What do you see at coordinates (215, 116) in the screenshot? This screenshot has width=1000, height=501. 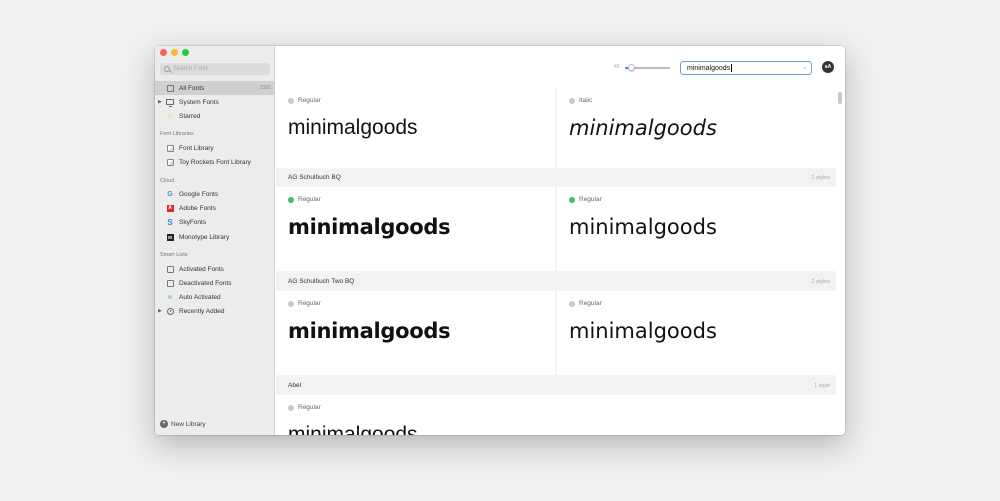 I see `sidebar-item-starred: ☆ Starred` at bounding box center [215, 116].